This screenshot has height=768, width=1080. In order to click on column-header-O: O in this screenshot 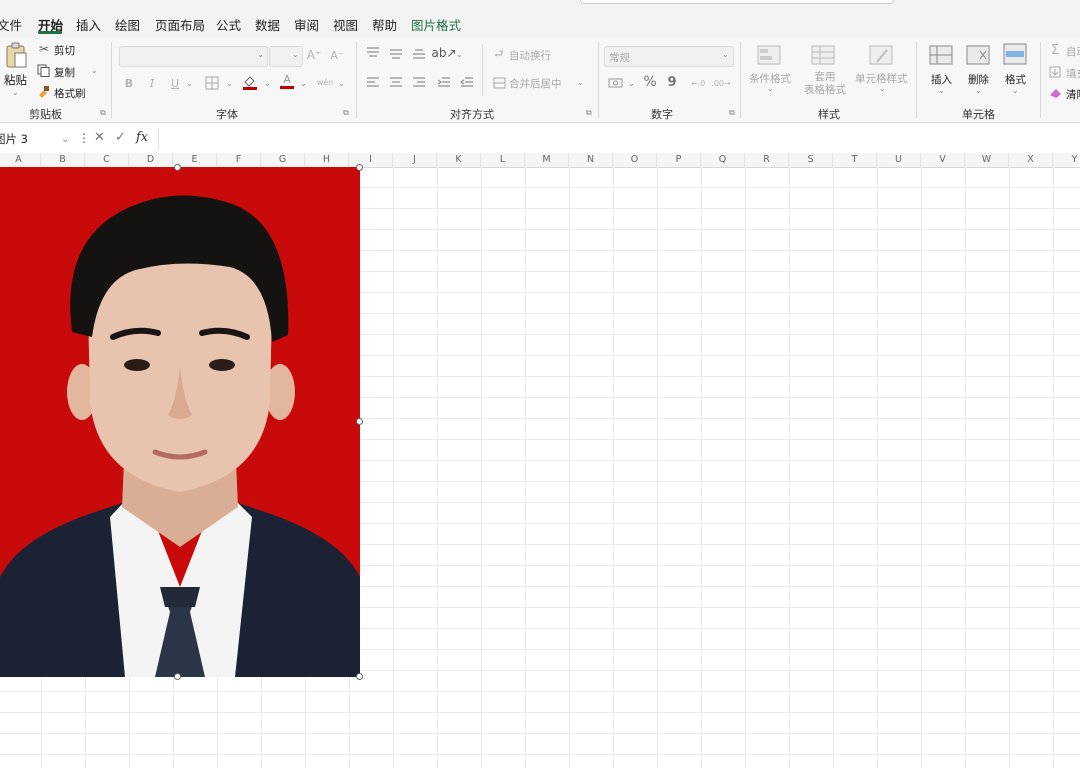, I will do `click(635, 160)`.